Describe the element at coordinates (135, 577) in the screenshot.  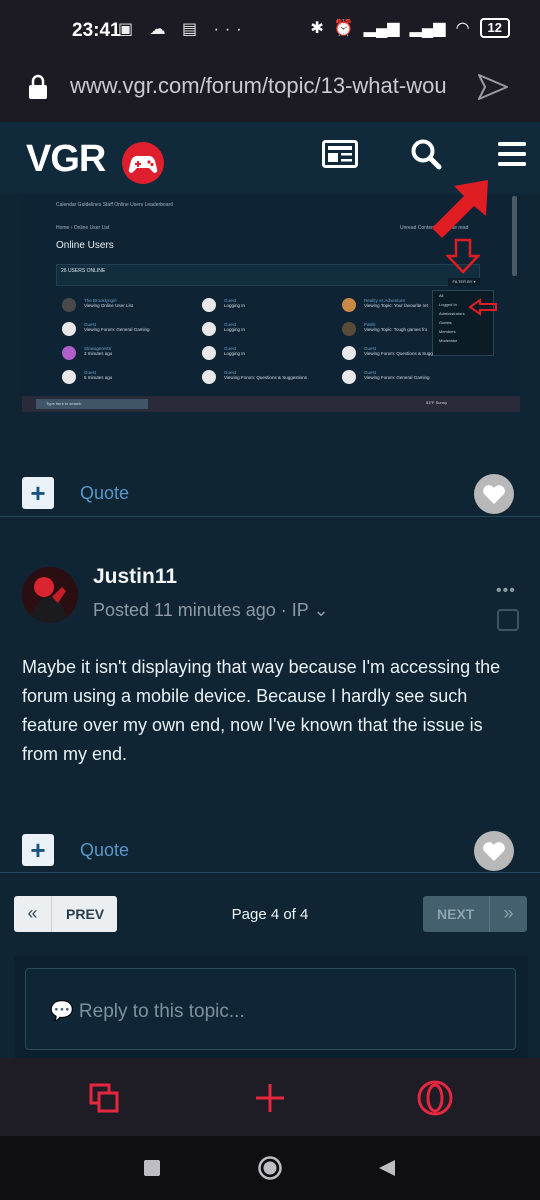
I see `post-author: Justin11` at that location.